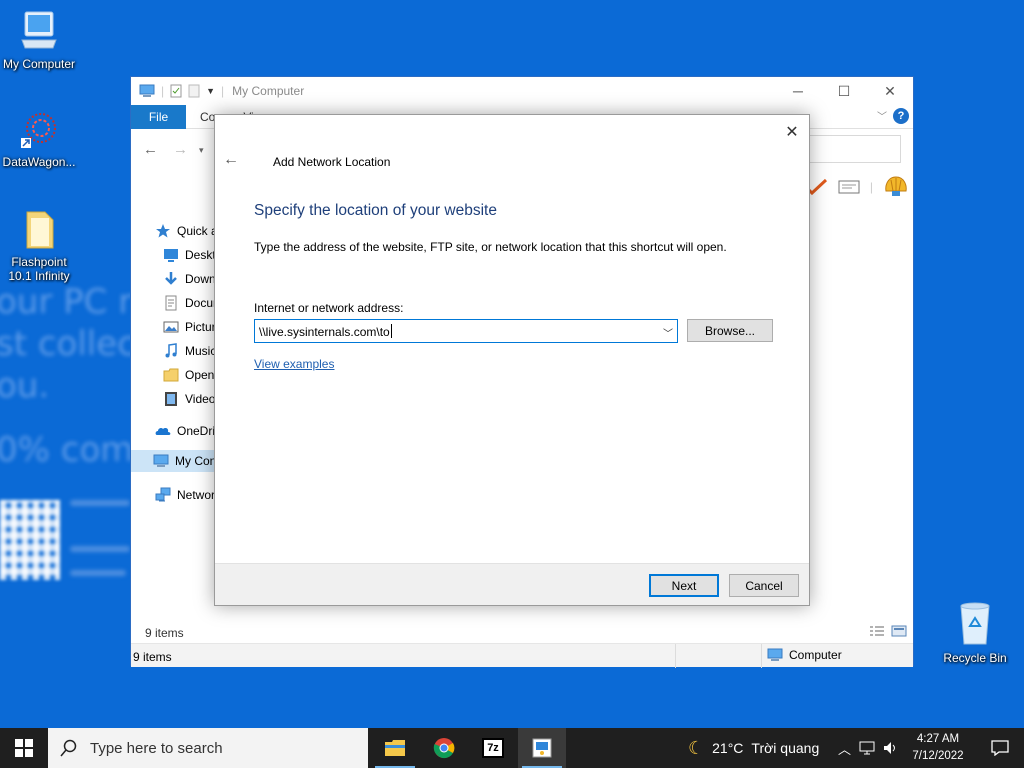 The width and height of the screenshot is (1024, 768). I want to click on desktop-icon-my-computer: My Computer, so click(40, 40).